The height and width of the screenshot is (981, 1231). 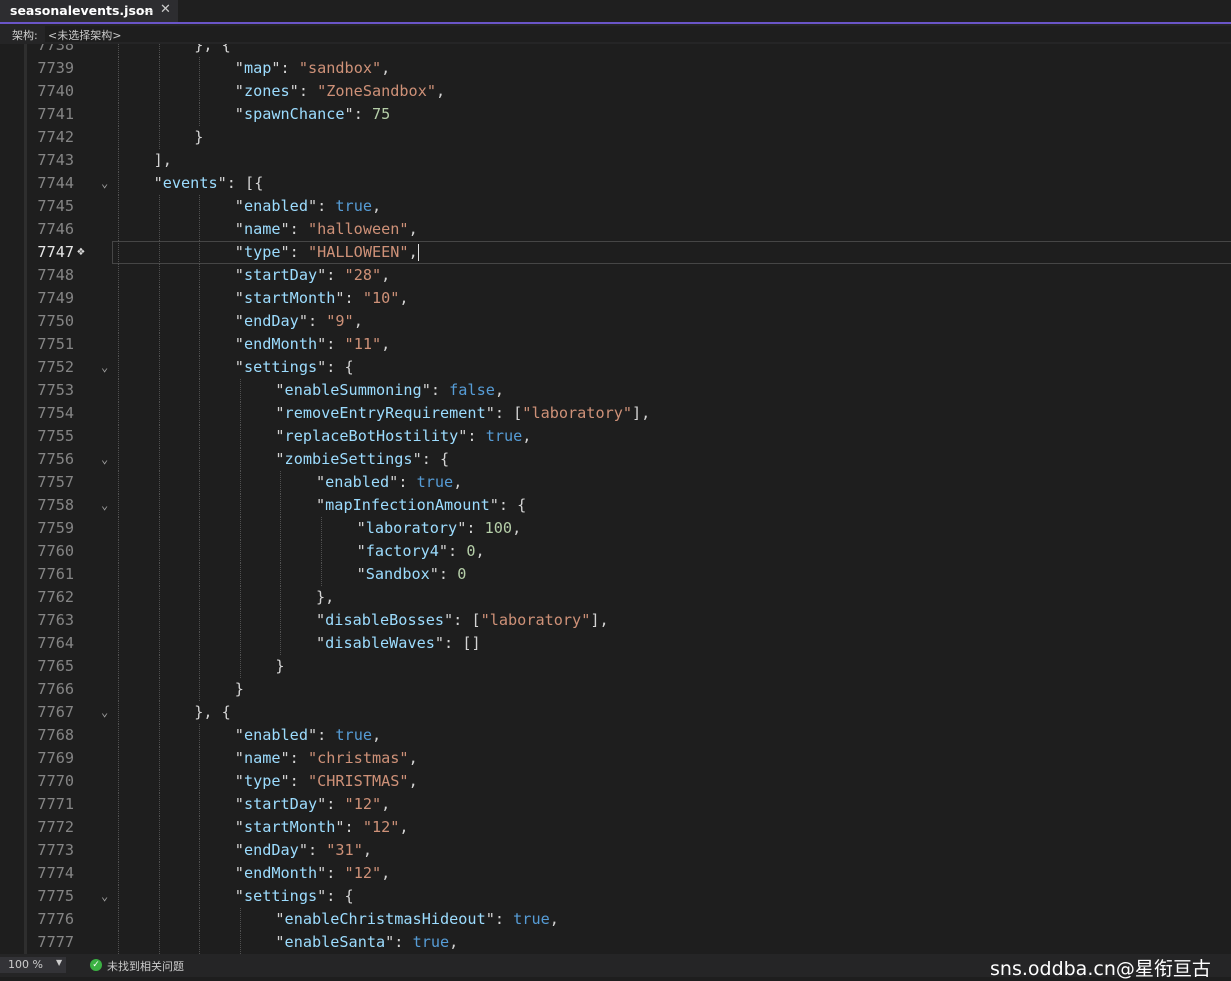 I want to click on code-line: 7745 "enabled": true,, so click(x=615, y=206).